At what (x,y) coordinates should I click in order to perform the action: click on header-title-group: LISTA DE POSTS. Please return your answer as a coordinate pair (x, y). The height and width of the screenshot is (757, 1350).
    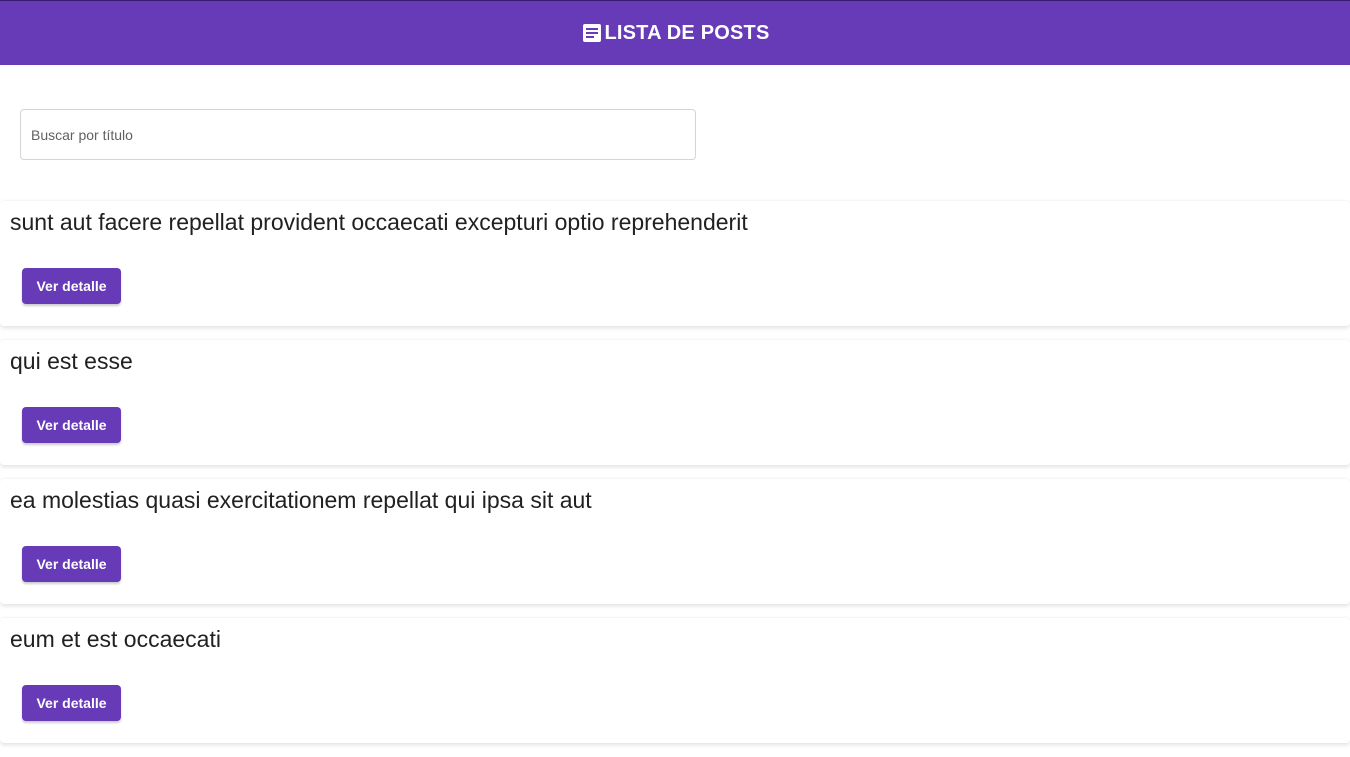
    Looking at the image, I should click on (675, 33).